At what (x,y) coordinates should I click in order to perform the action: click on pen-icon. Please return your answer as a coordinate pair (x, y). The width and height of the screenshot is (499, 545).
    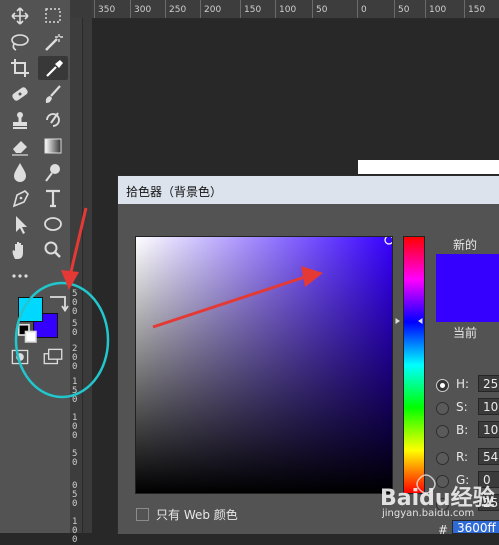
    Looking at the image, I should click on (20, 198).